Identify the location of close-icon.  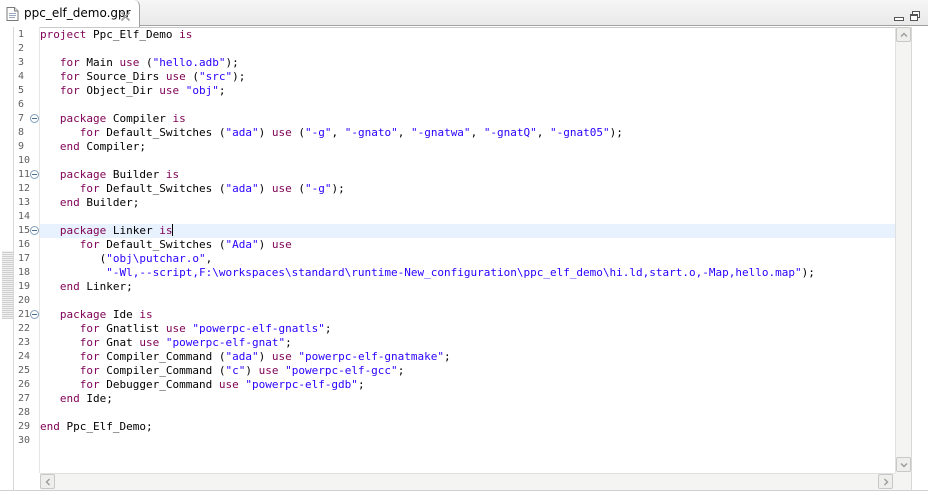
(125, 14).